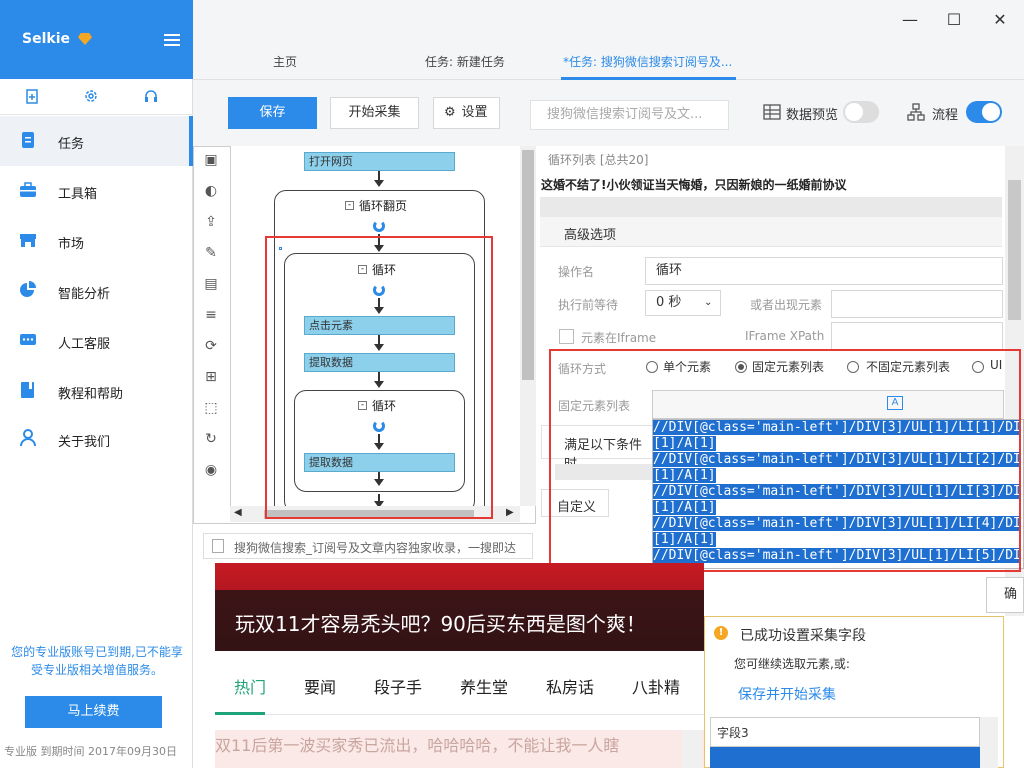 The height and width of the screenshot is (768, 1024). I want to click on flow-vertical-scrollbar, so click(528, 326).